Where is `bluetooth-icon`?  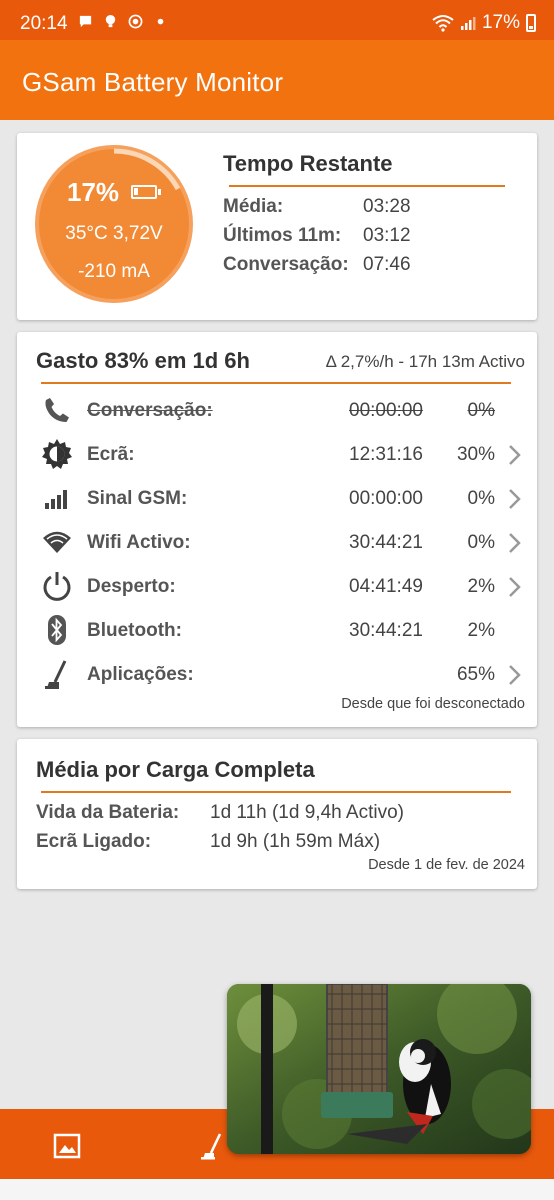
bluetooth-icon is located at coordinates (57, 630).